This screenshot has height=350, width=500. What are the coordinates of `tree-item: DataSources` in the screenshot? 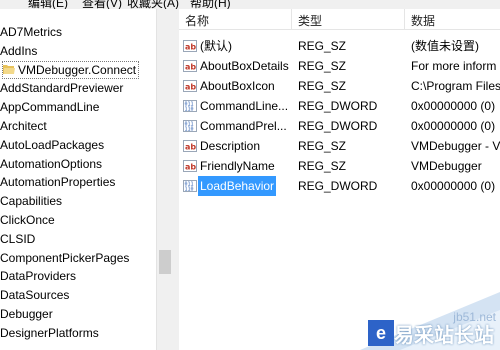 It's located at (34, 295).